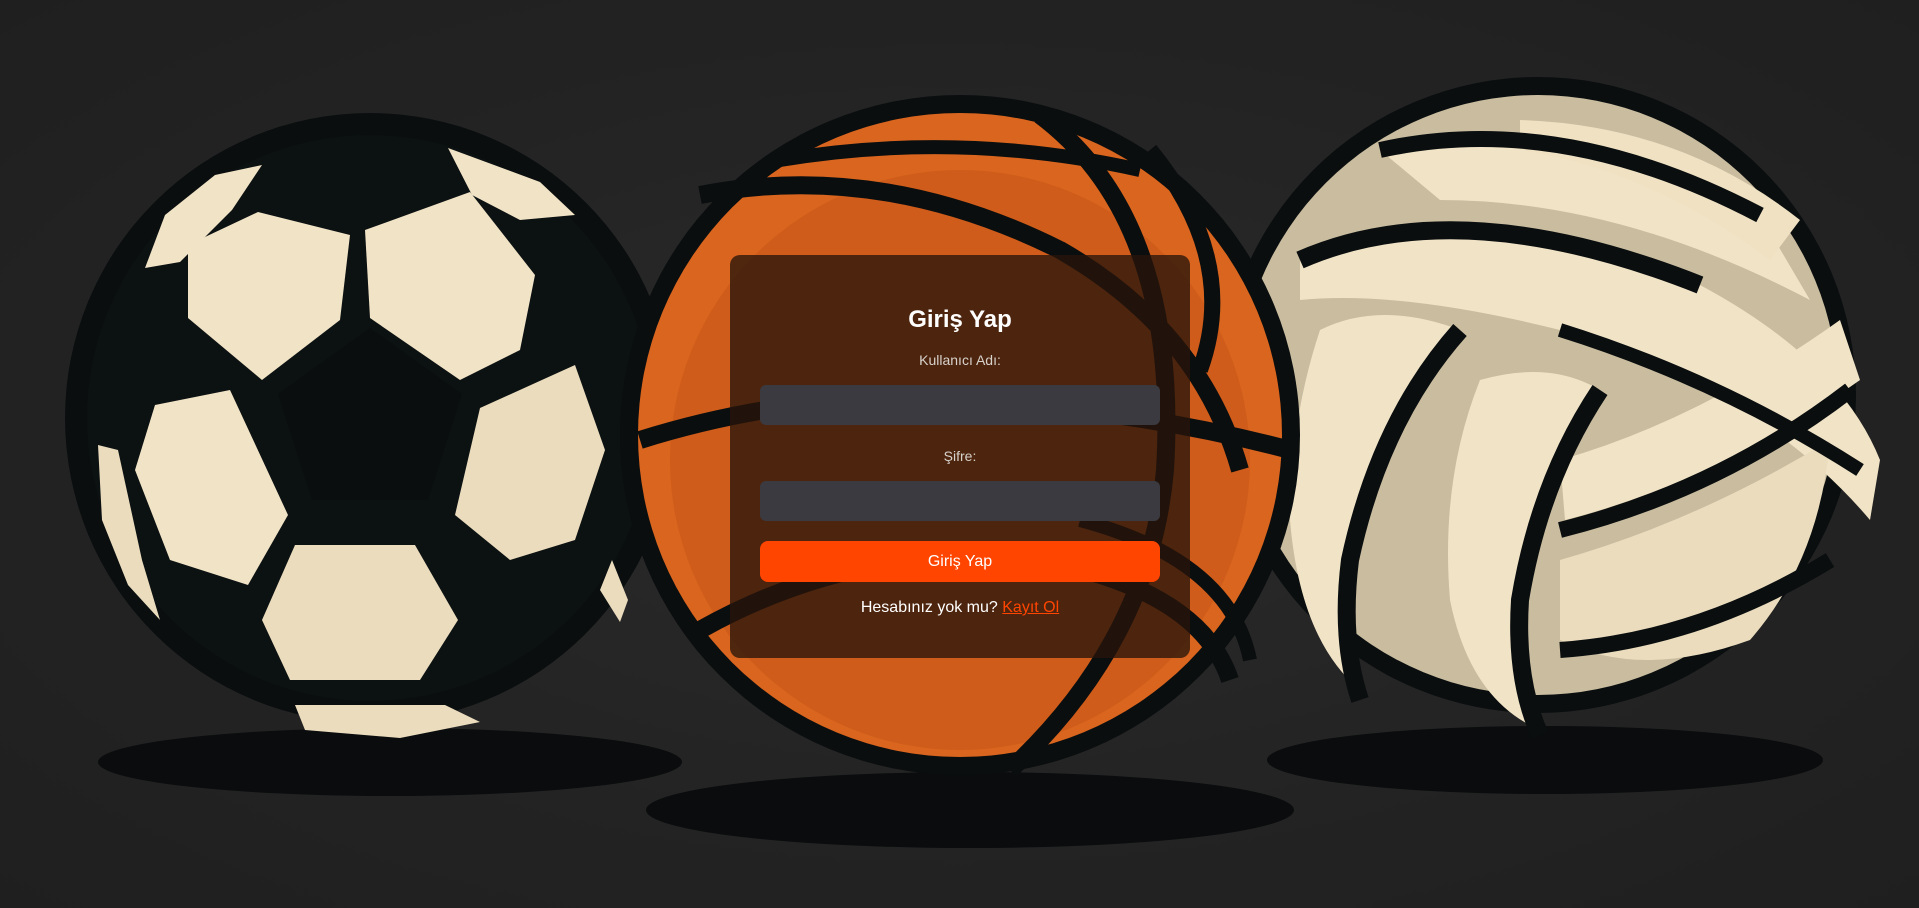 The image size is (1919, 908). I want to click on password-label: Şifre:, so click(960, 456).